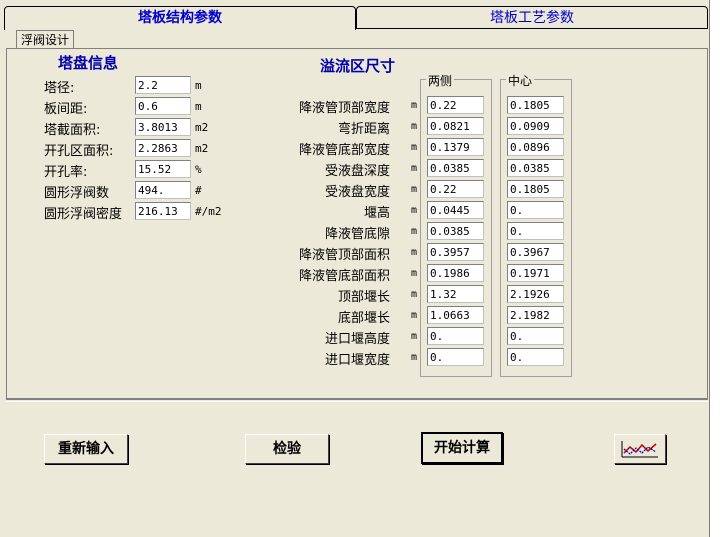 The width and height of the screenshot is (722, 537). What do you see at coordinates (357, 234) in the screenshot?
I see `overflow-label: 降液管底隙` at bounding box center [357, 234].